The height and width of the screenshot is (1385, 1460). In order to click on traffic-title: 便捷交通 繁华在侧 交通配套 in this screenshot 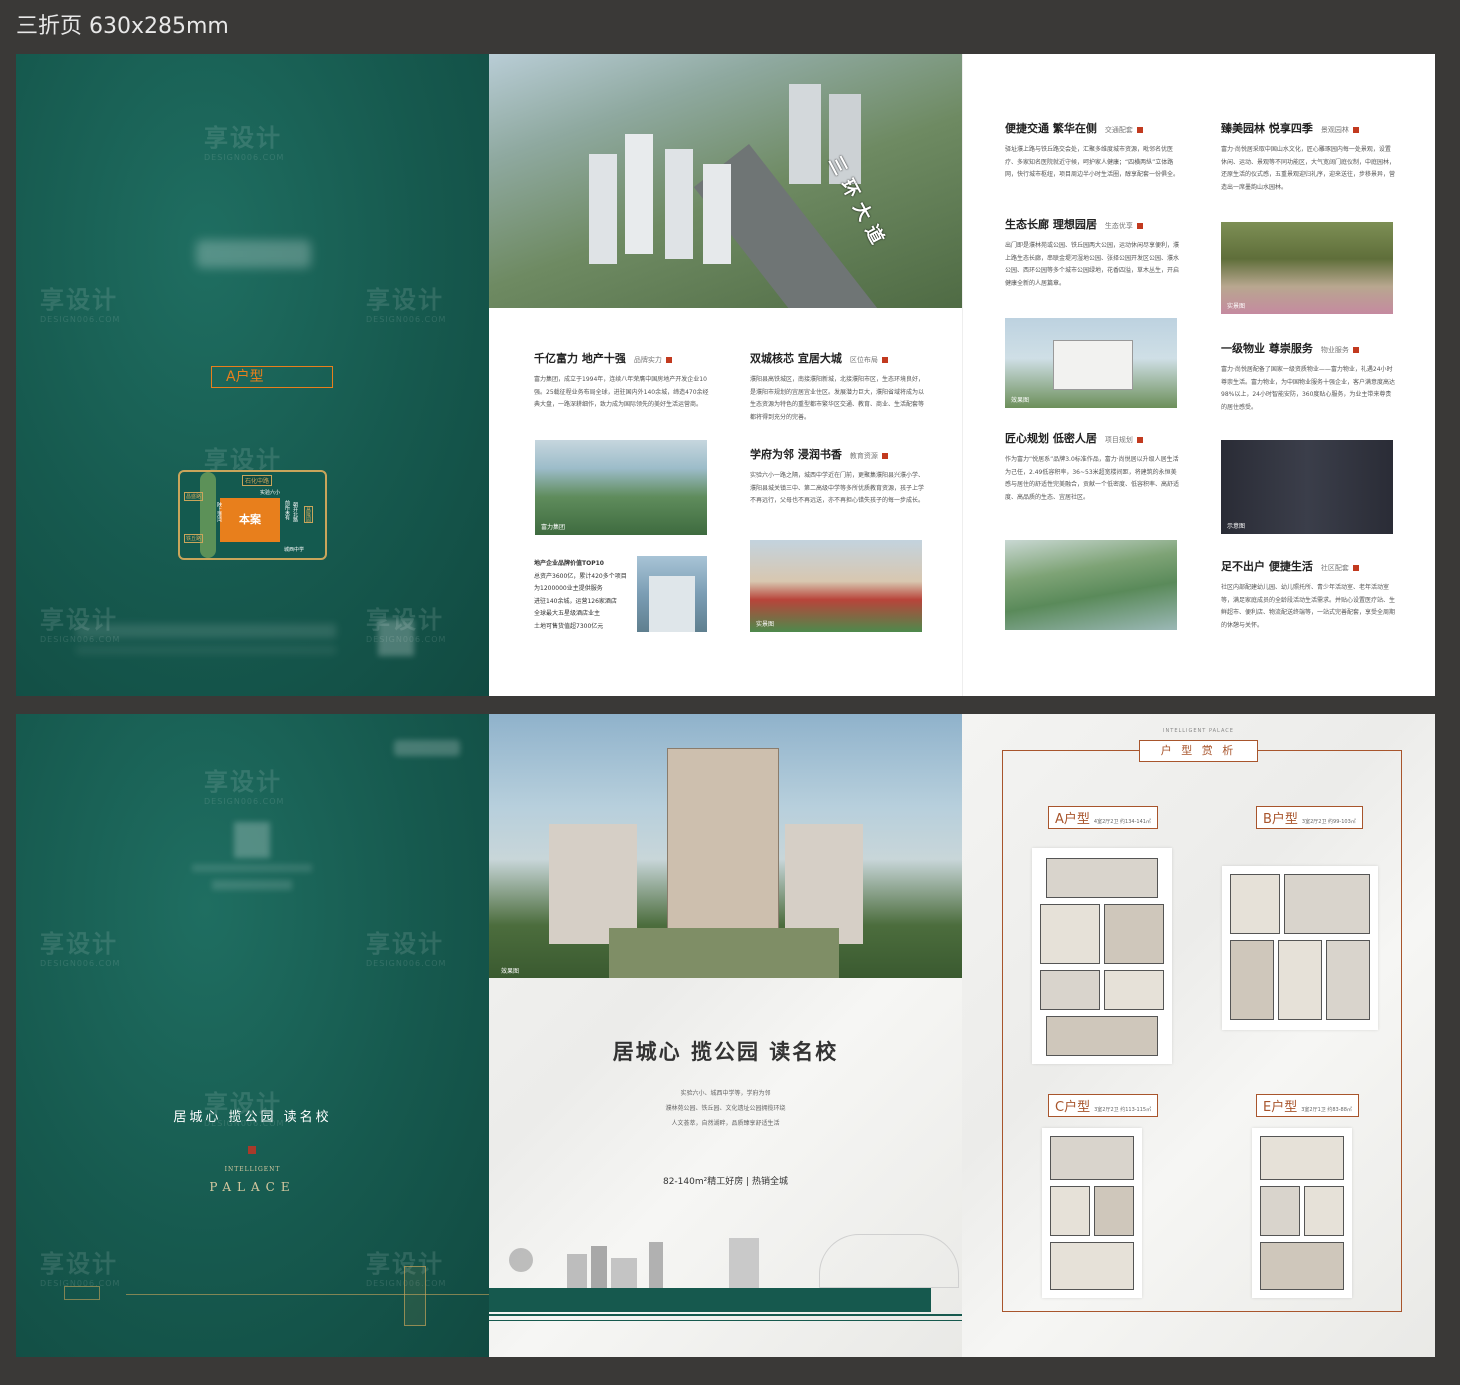, I will do `click(1074, 128)`.